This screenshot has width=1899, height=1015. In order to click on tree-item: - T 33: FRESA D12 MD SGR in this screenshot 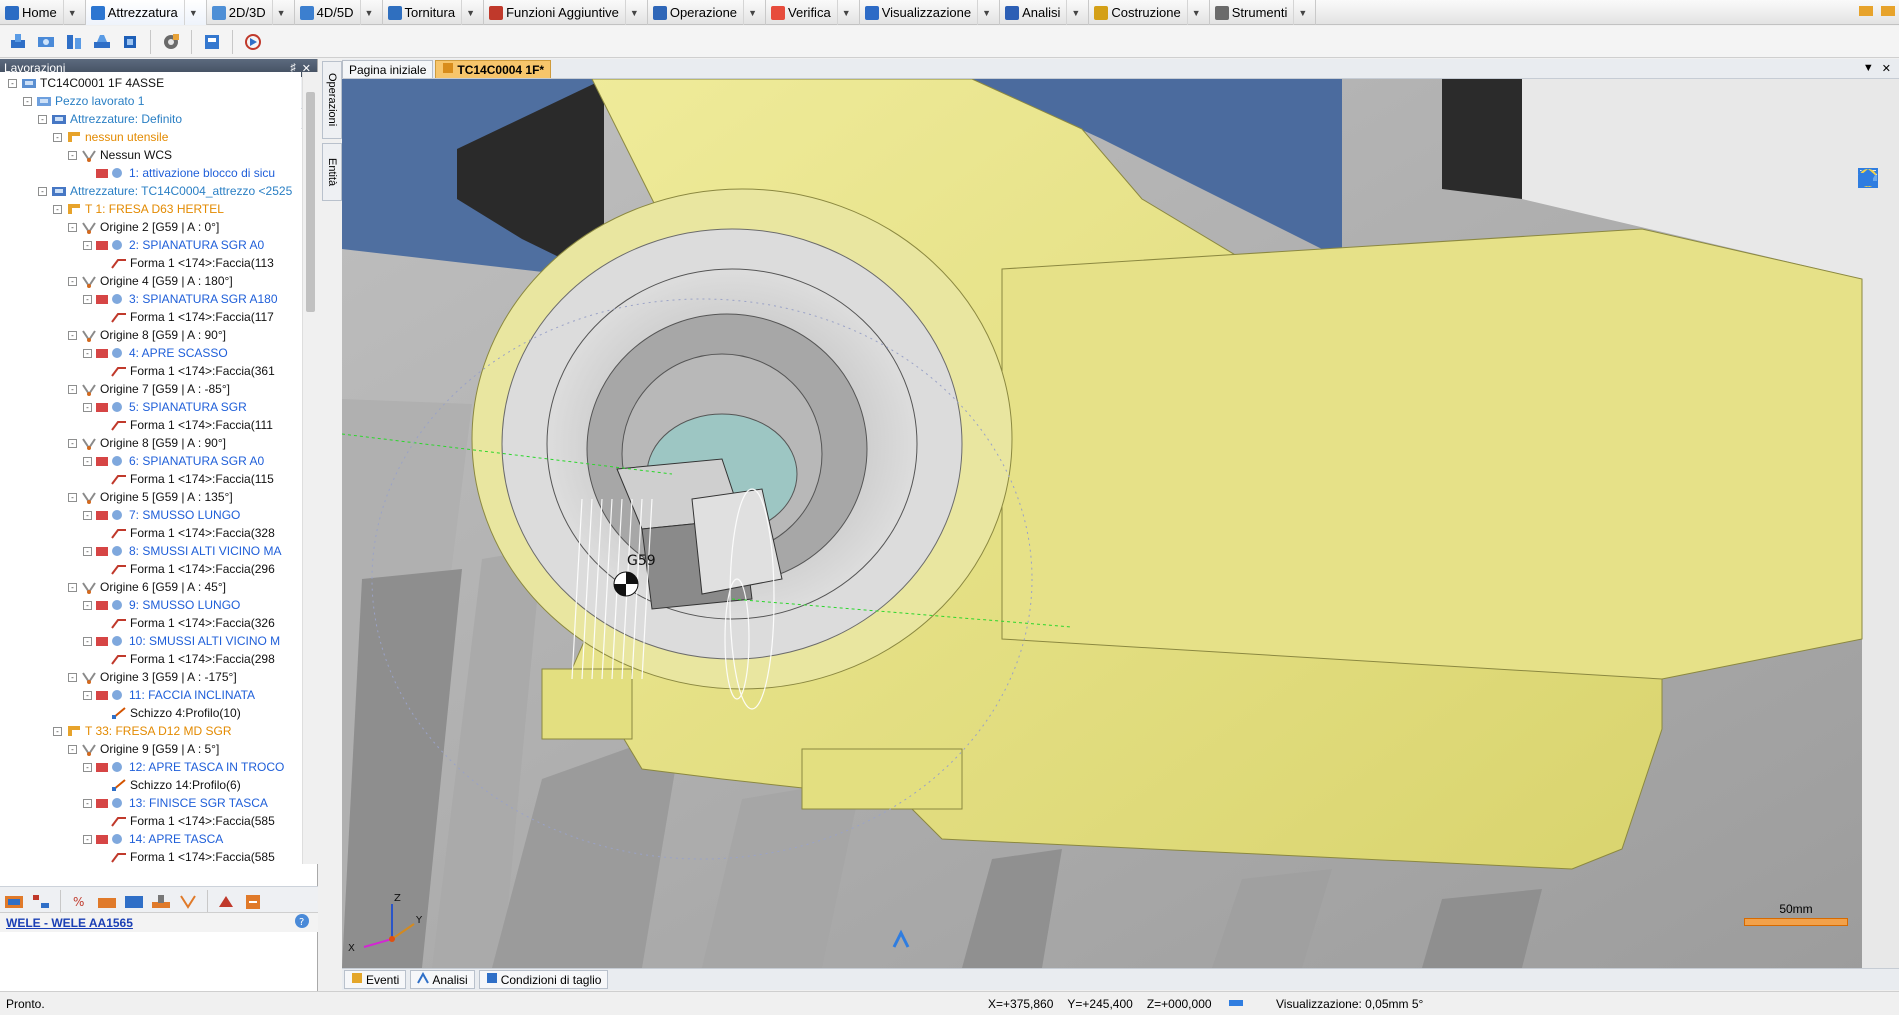, I will do `click(142, 731)`.